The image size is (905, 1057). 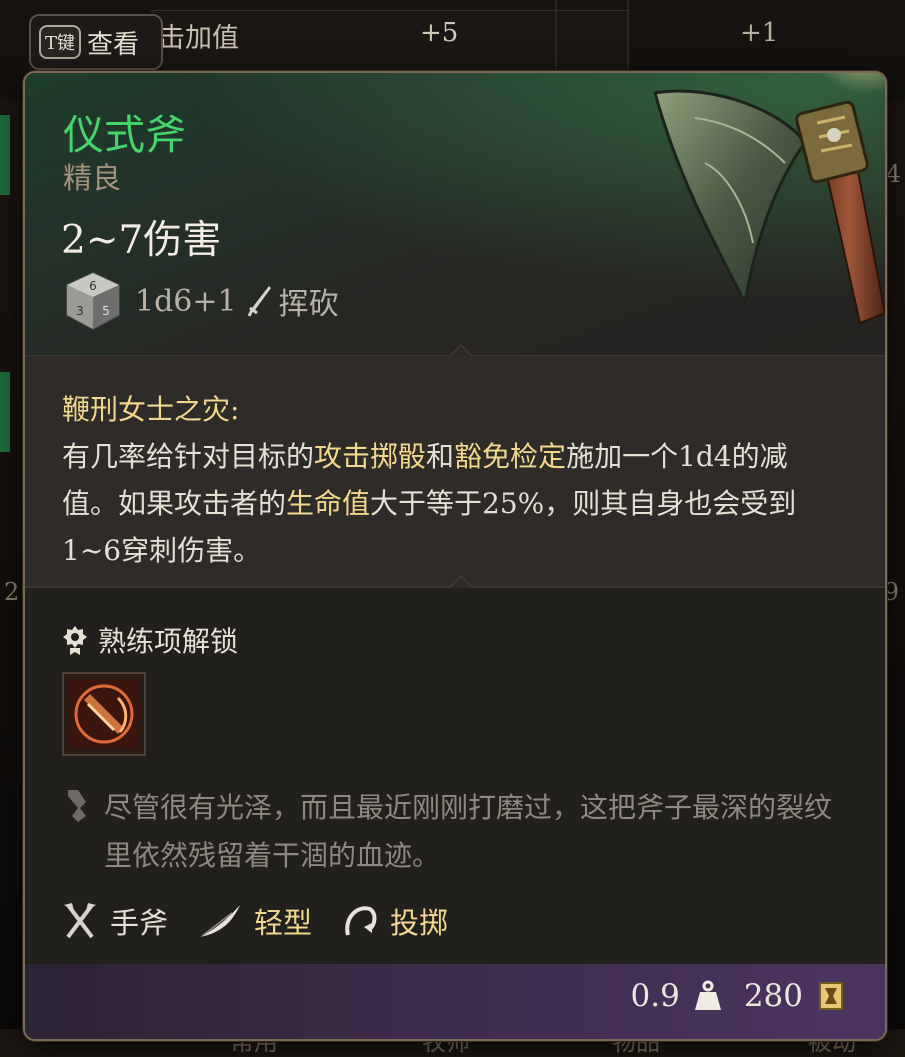 I want to click on background-stat-value: +5, so click(x=439, y=33).